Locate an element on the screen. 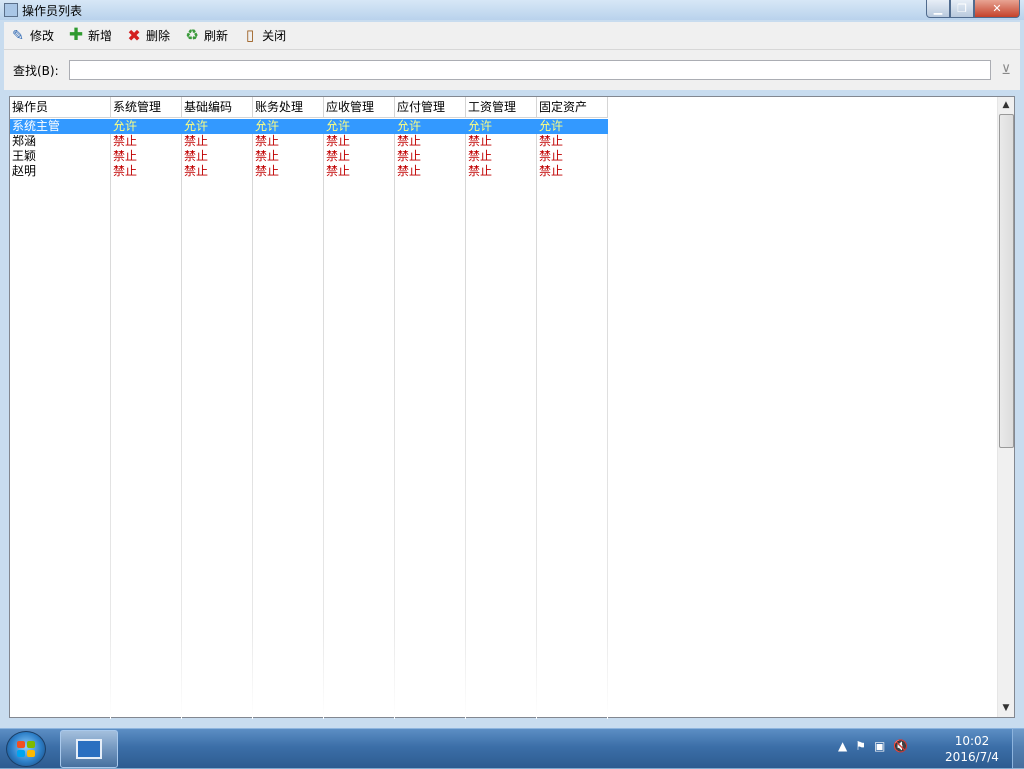  close-door-icon: ▯ is located at coordinates (250, 35).